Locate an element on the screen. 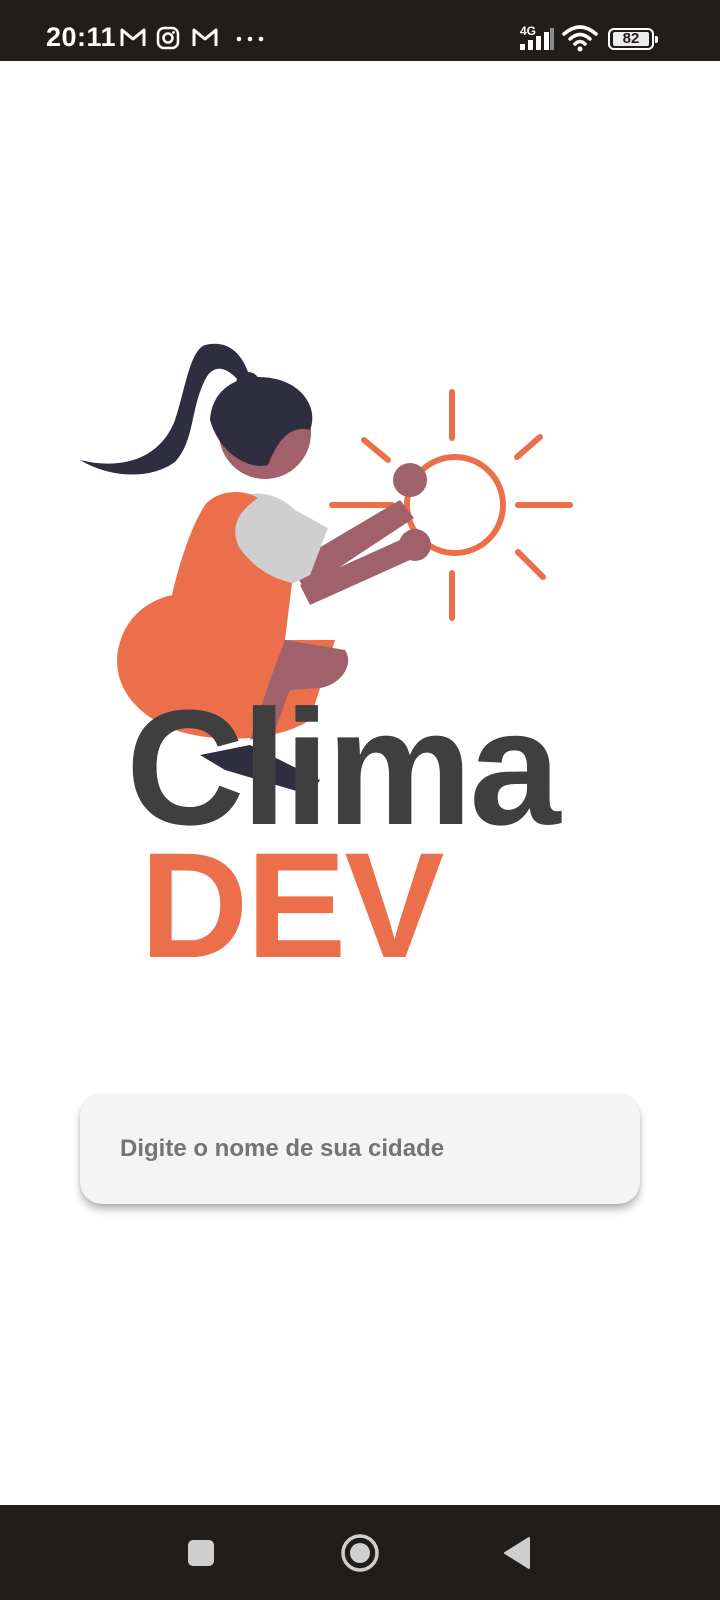 This screenshot has width=720, height=1600. status-time: 20:11 is located at coordinates (81, 37).